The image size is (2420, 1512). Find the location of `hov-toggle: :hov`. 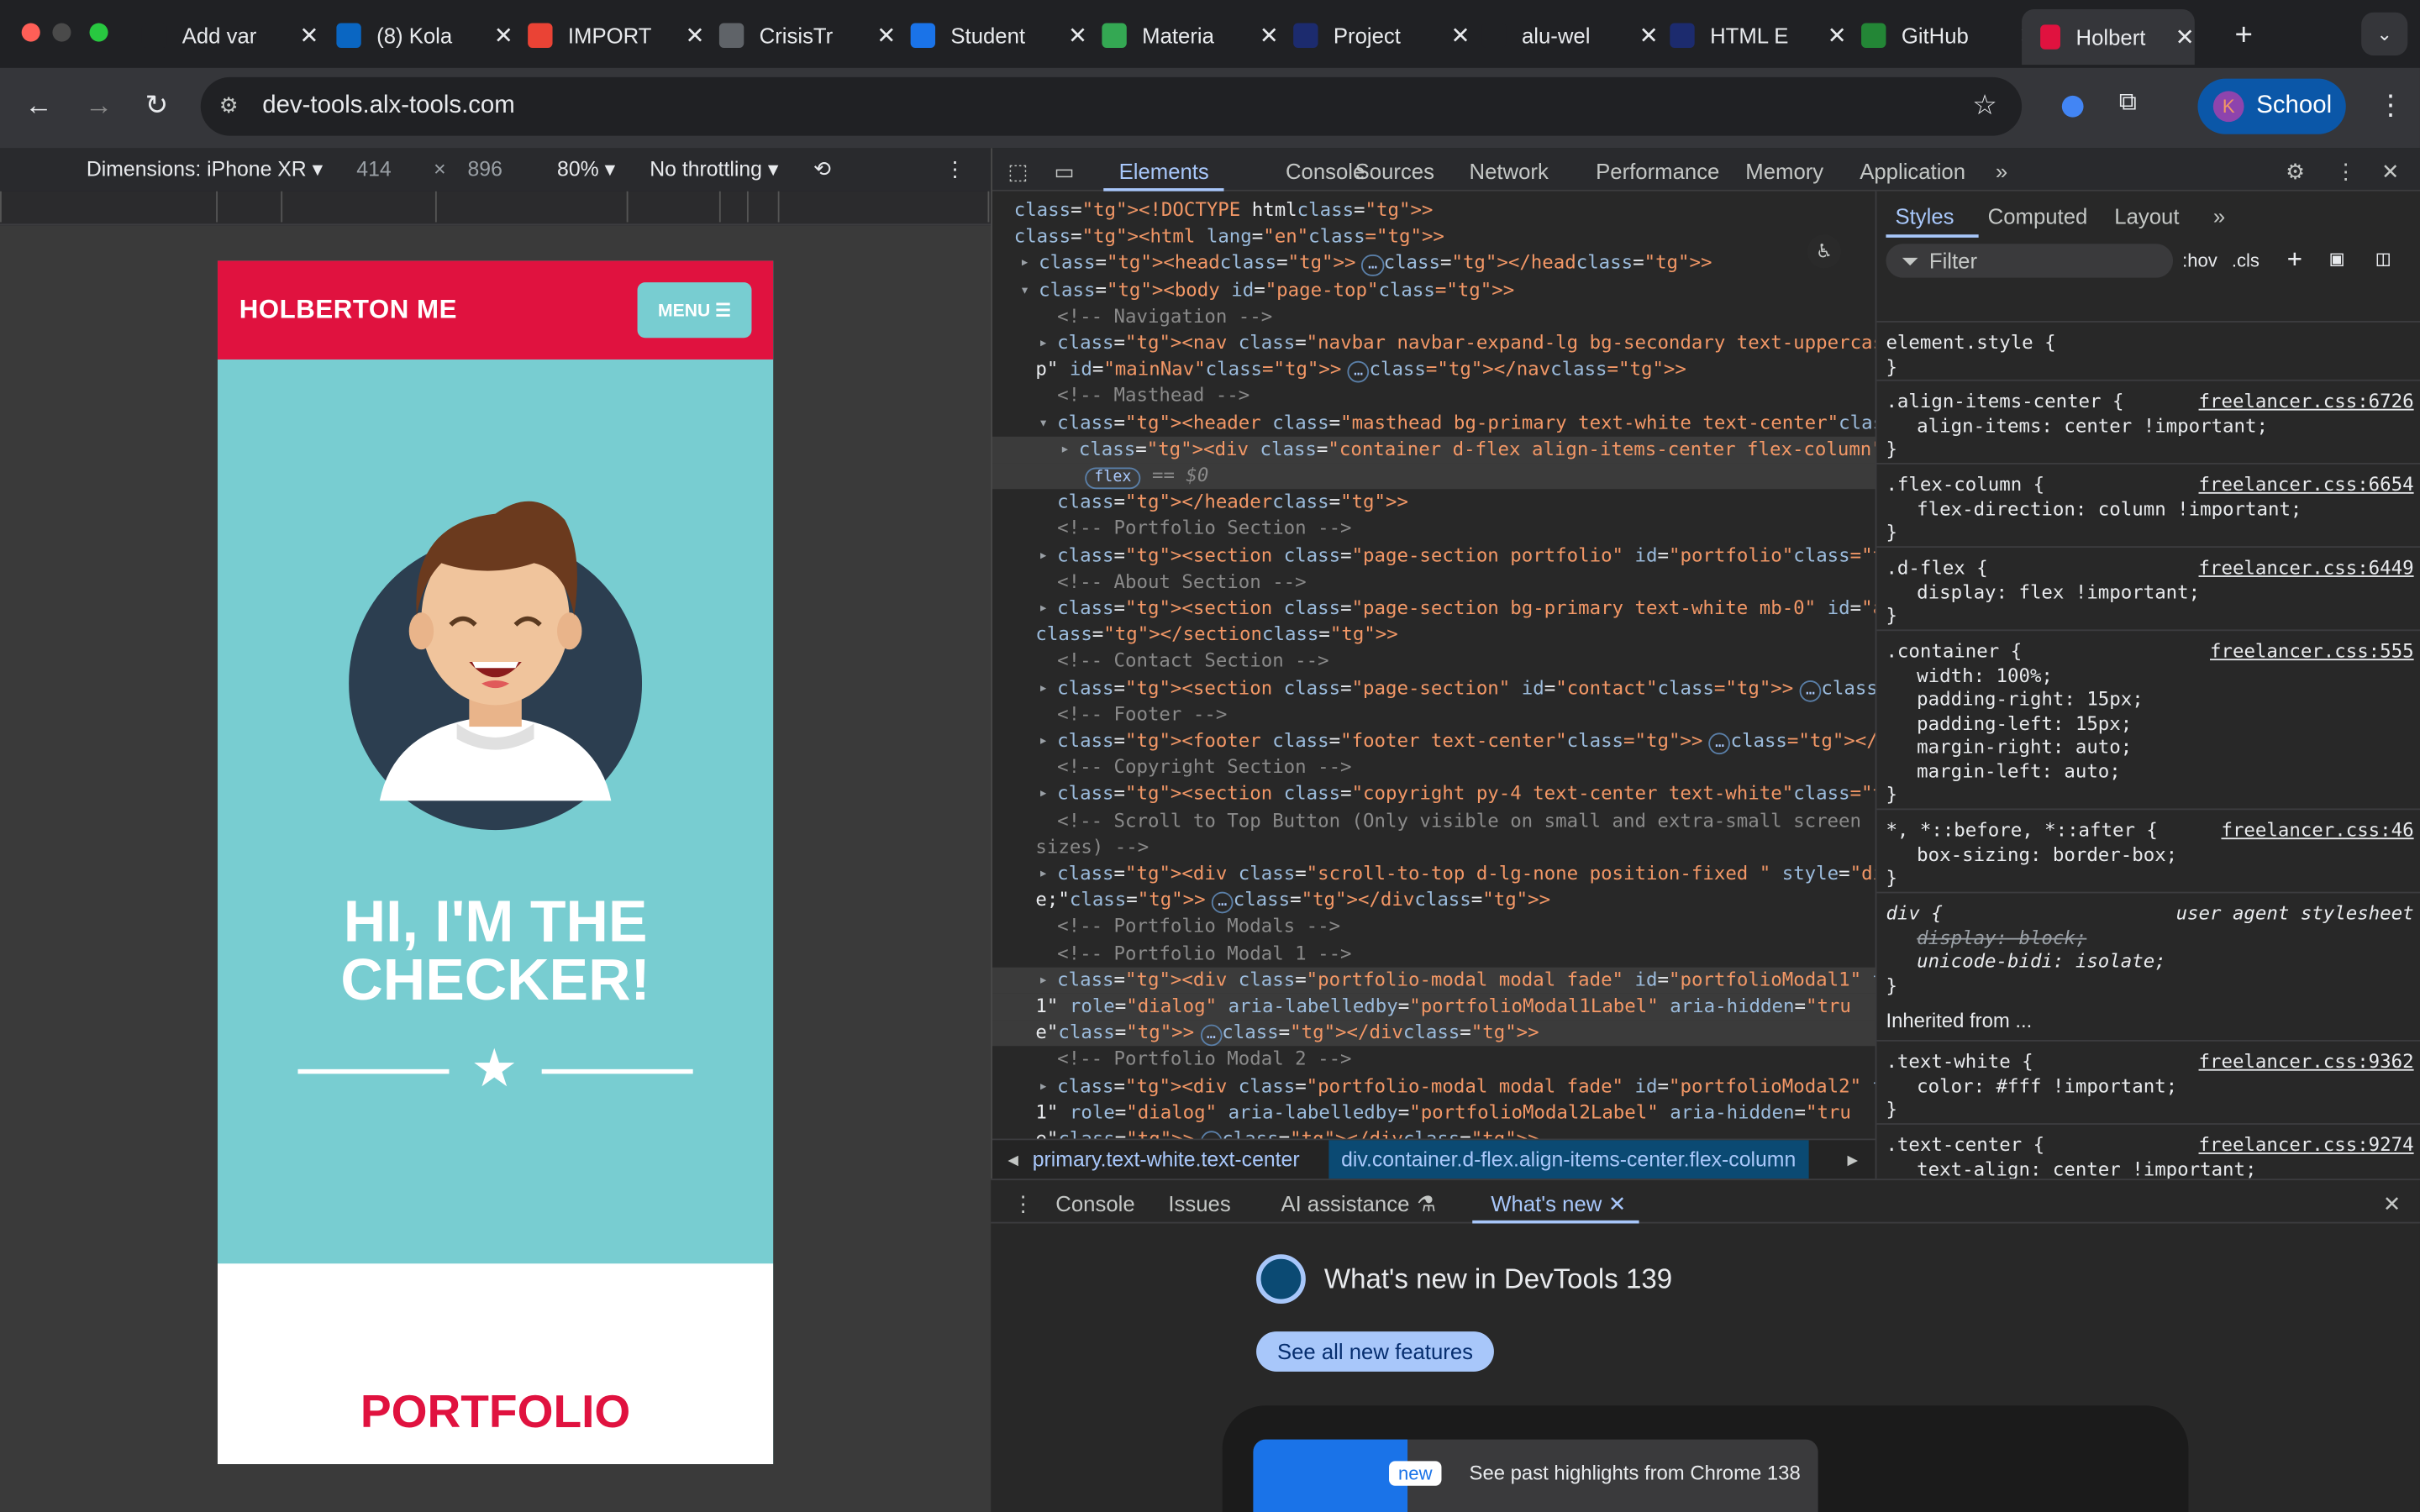

hov-toggle: :hov is located at coordinates (2200, 261).